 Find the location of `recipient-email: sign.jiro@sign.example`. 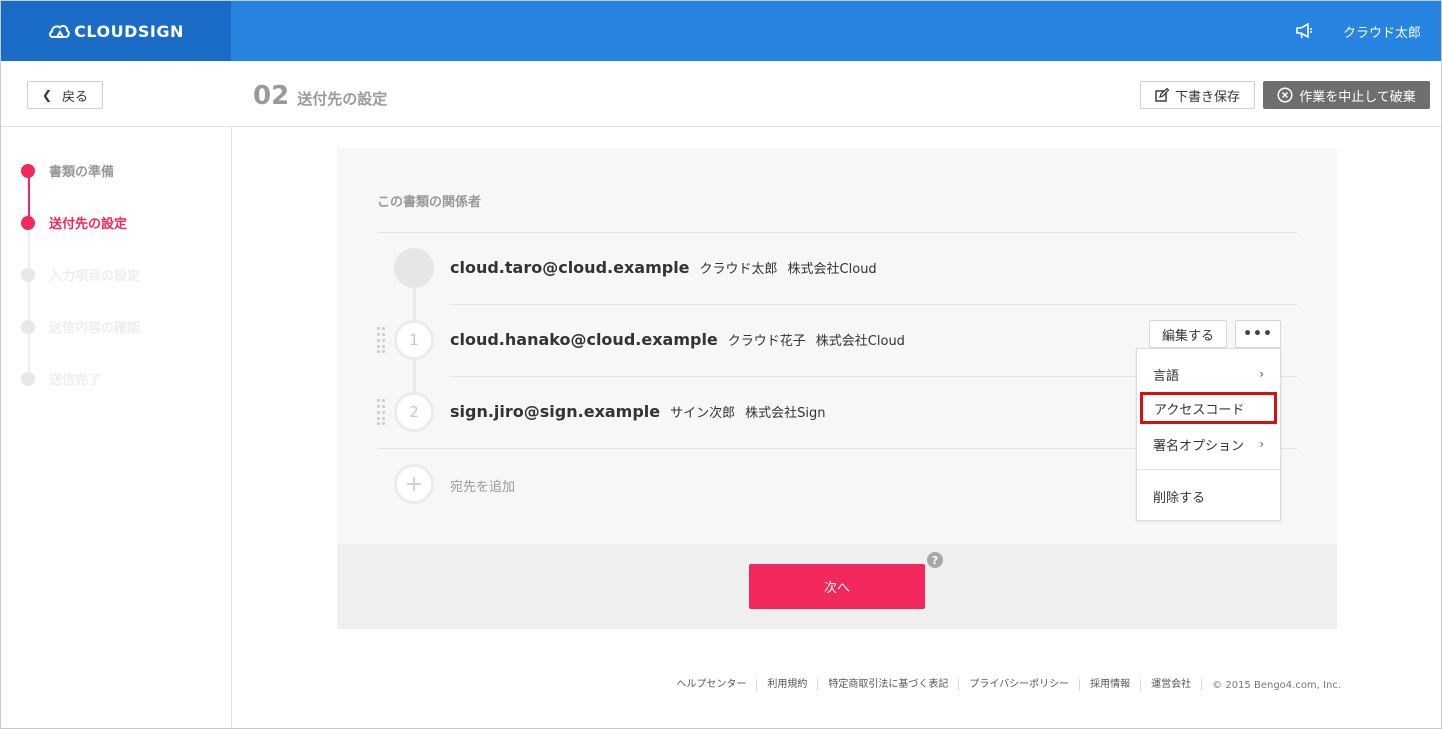

recipient-email: sign.jiro@sign.example is located at coordinates (555, 411).